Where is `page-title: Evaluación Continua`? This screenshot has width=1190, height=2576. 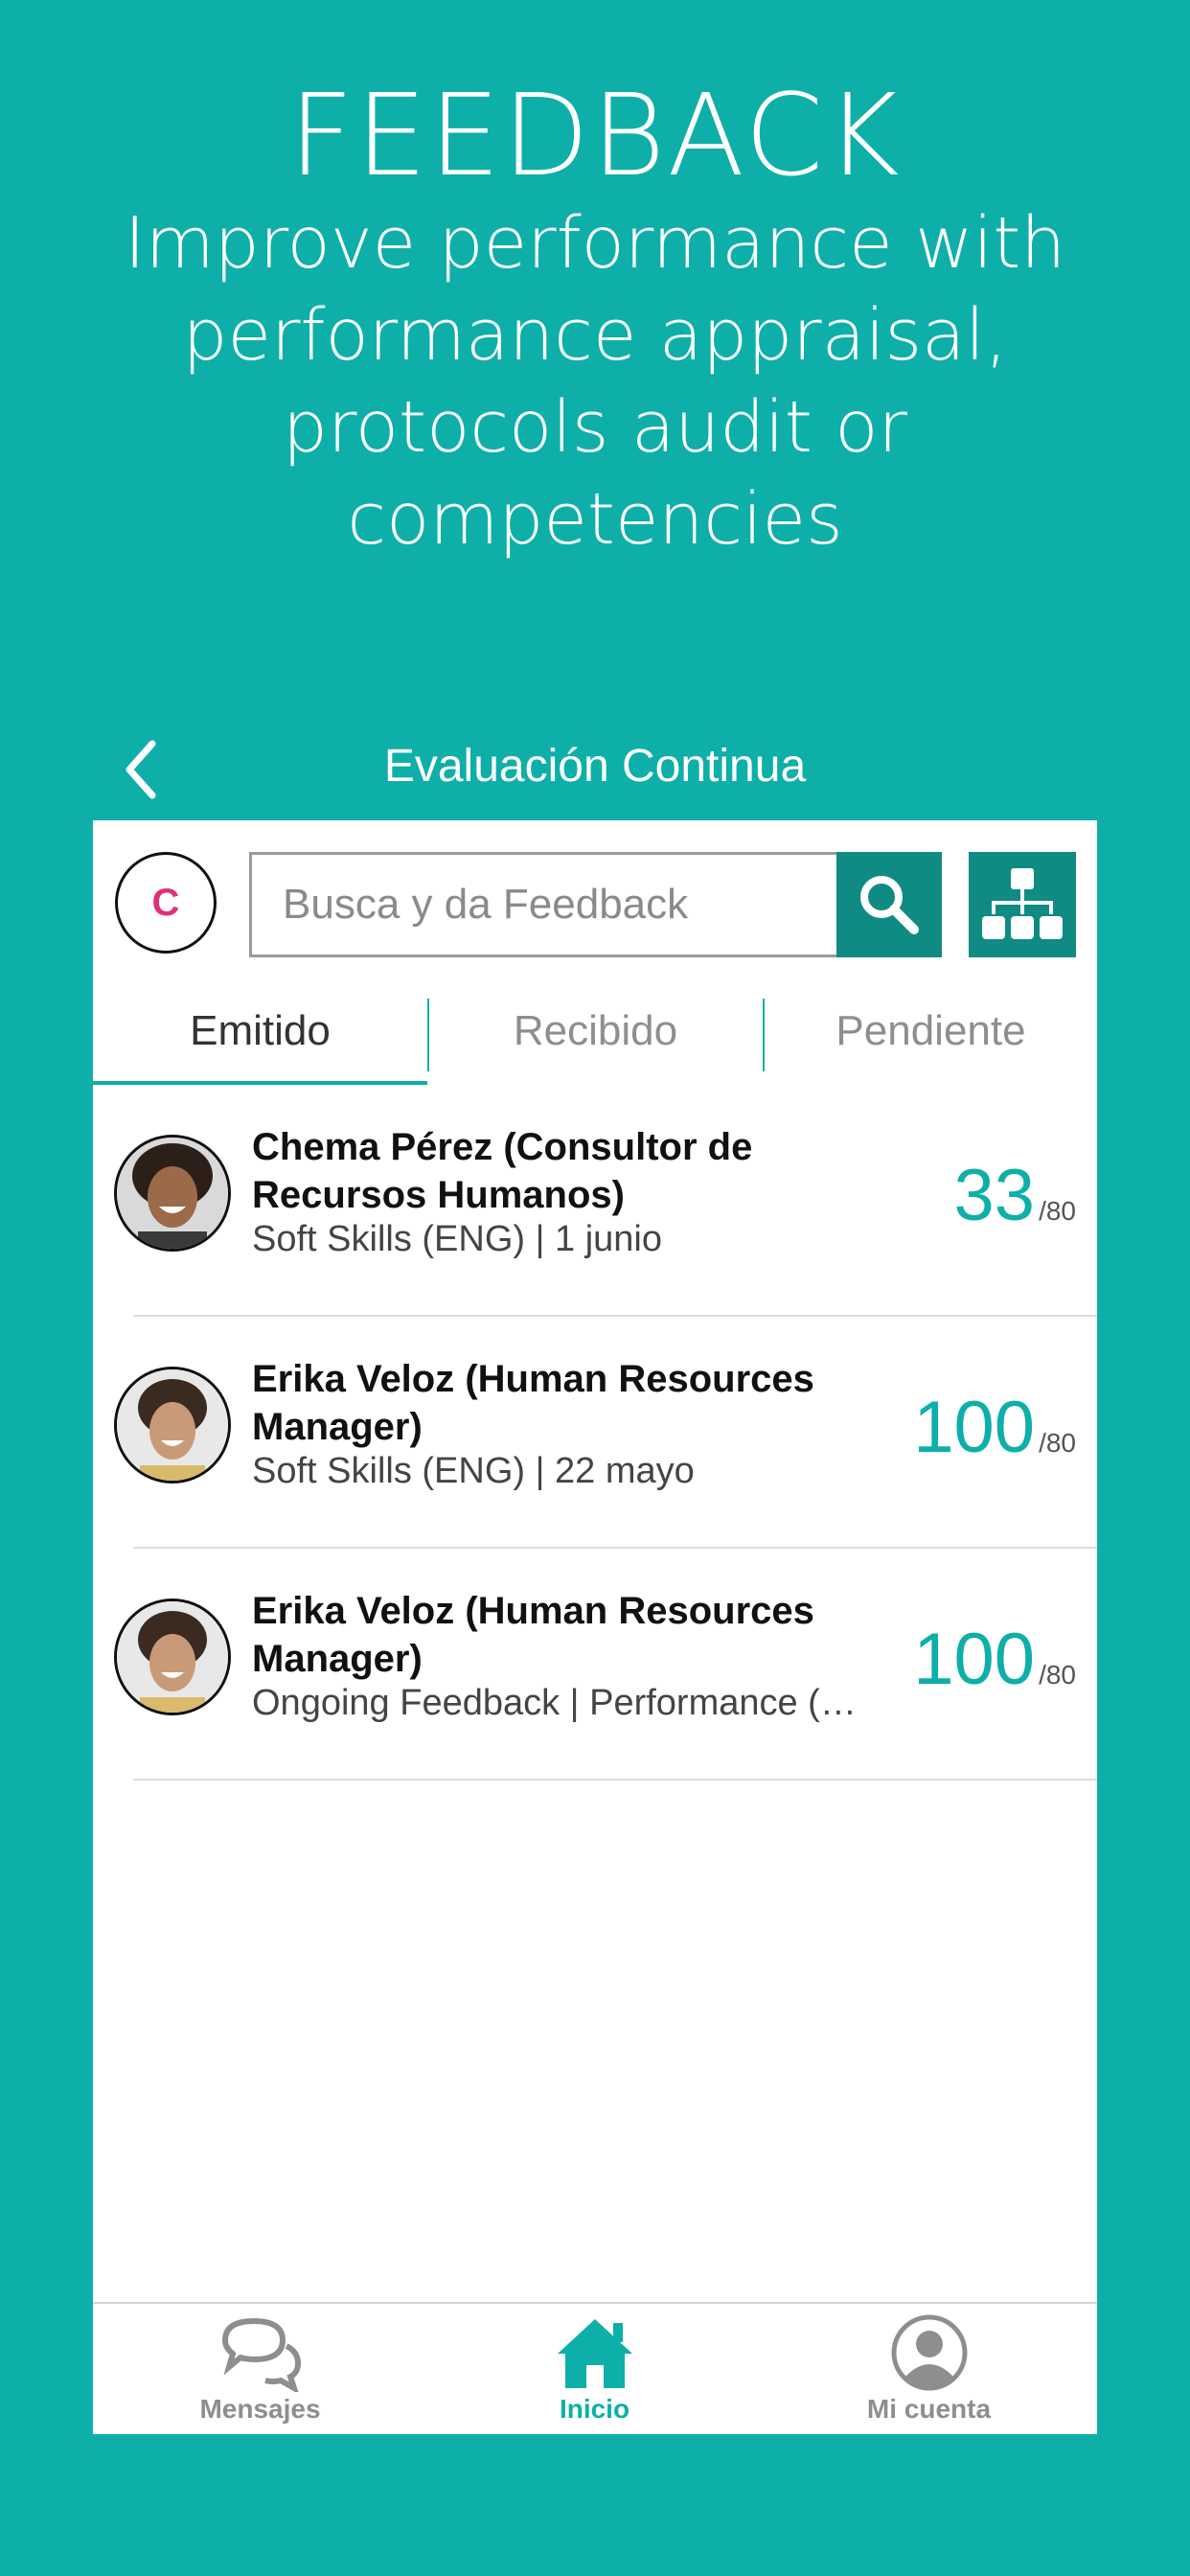
page-title: Evaluación Continua is located at coordinates (595, 766).